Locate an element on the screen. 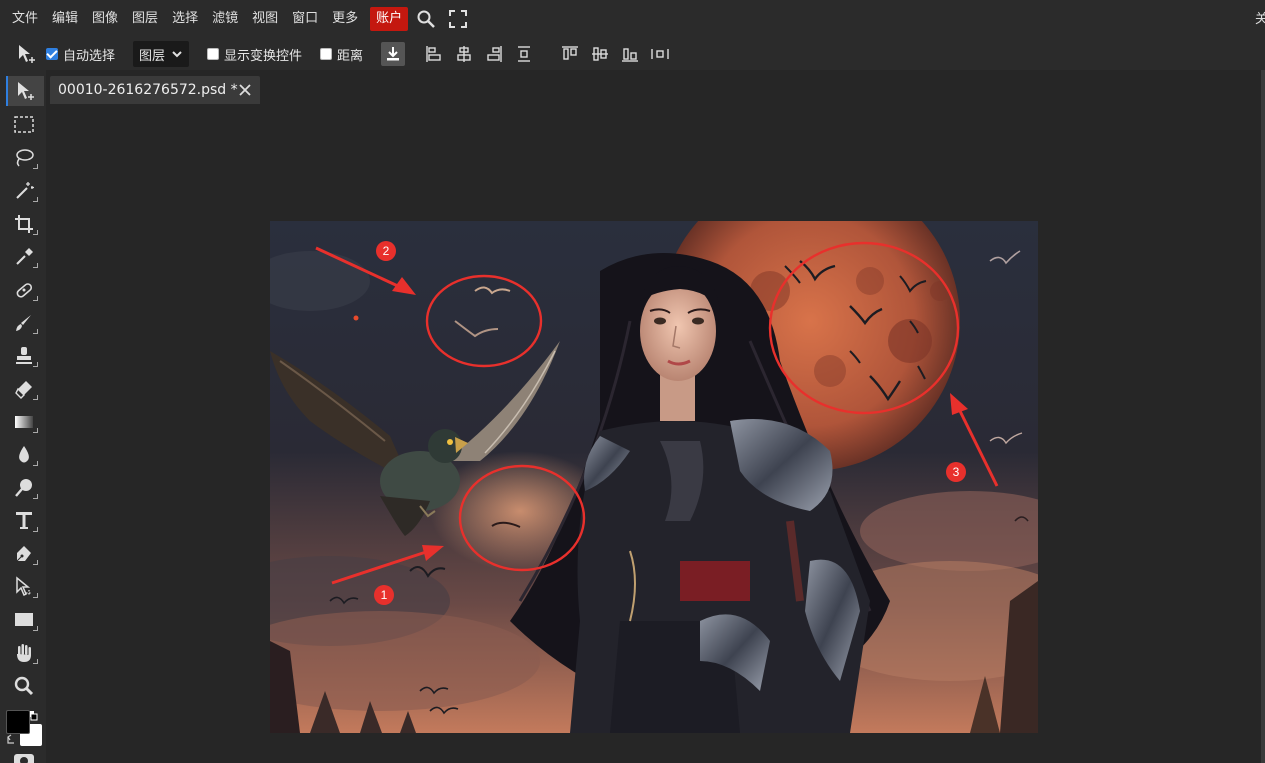  stamp-tool is located at coordinates (24, 356).